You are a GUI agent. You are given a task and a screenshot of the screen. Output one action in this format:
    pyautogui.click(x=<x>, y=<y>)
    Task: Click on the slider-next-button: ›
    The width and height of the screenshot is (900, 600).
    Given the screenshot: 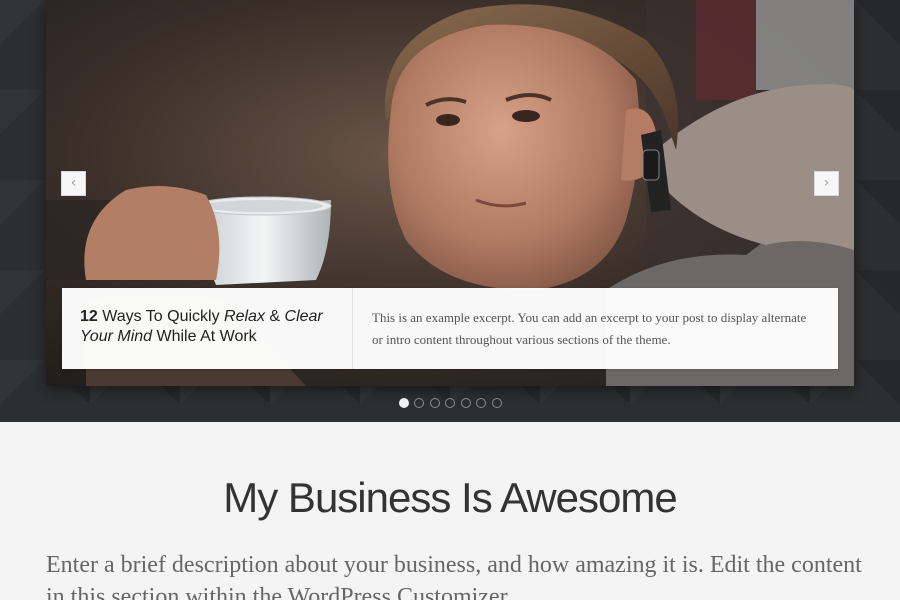 What is the action you would take?
    pyautogui.click(x=826, y=183)
    